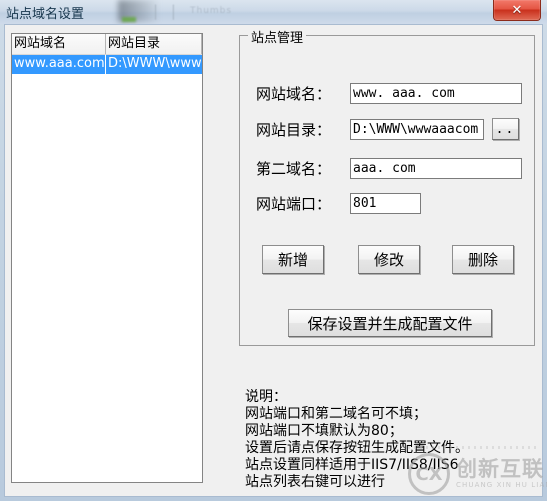 The image size is (547, 501). I want to click on watermark-main-text: 创新互联, so click(500, 469).